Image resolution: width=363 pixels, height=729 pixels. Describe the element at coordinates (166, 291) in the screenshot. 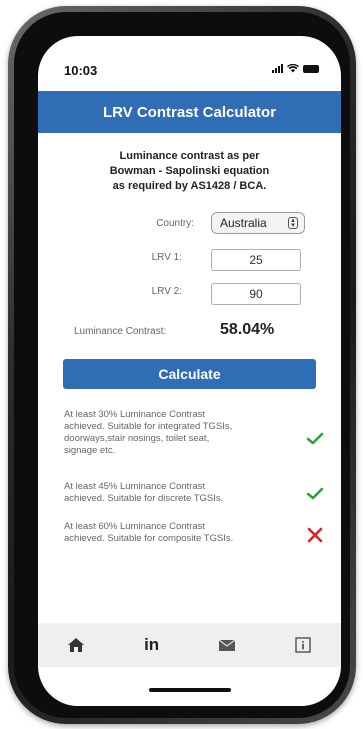

I see `lrv2-label: LRV 2:` at that location.